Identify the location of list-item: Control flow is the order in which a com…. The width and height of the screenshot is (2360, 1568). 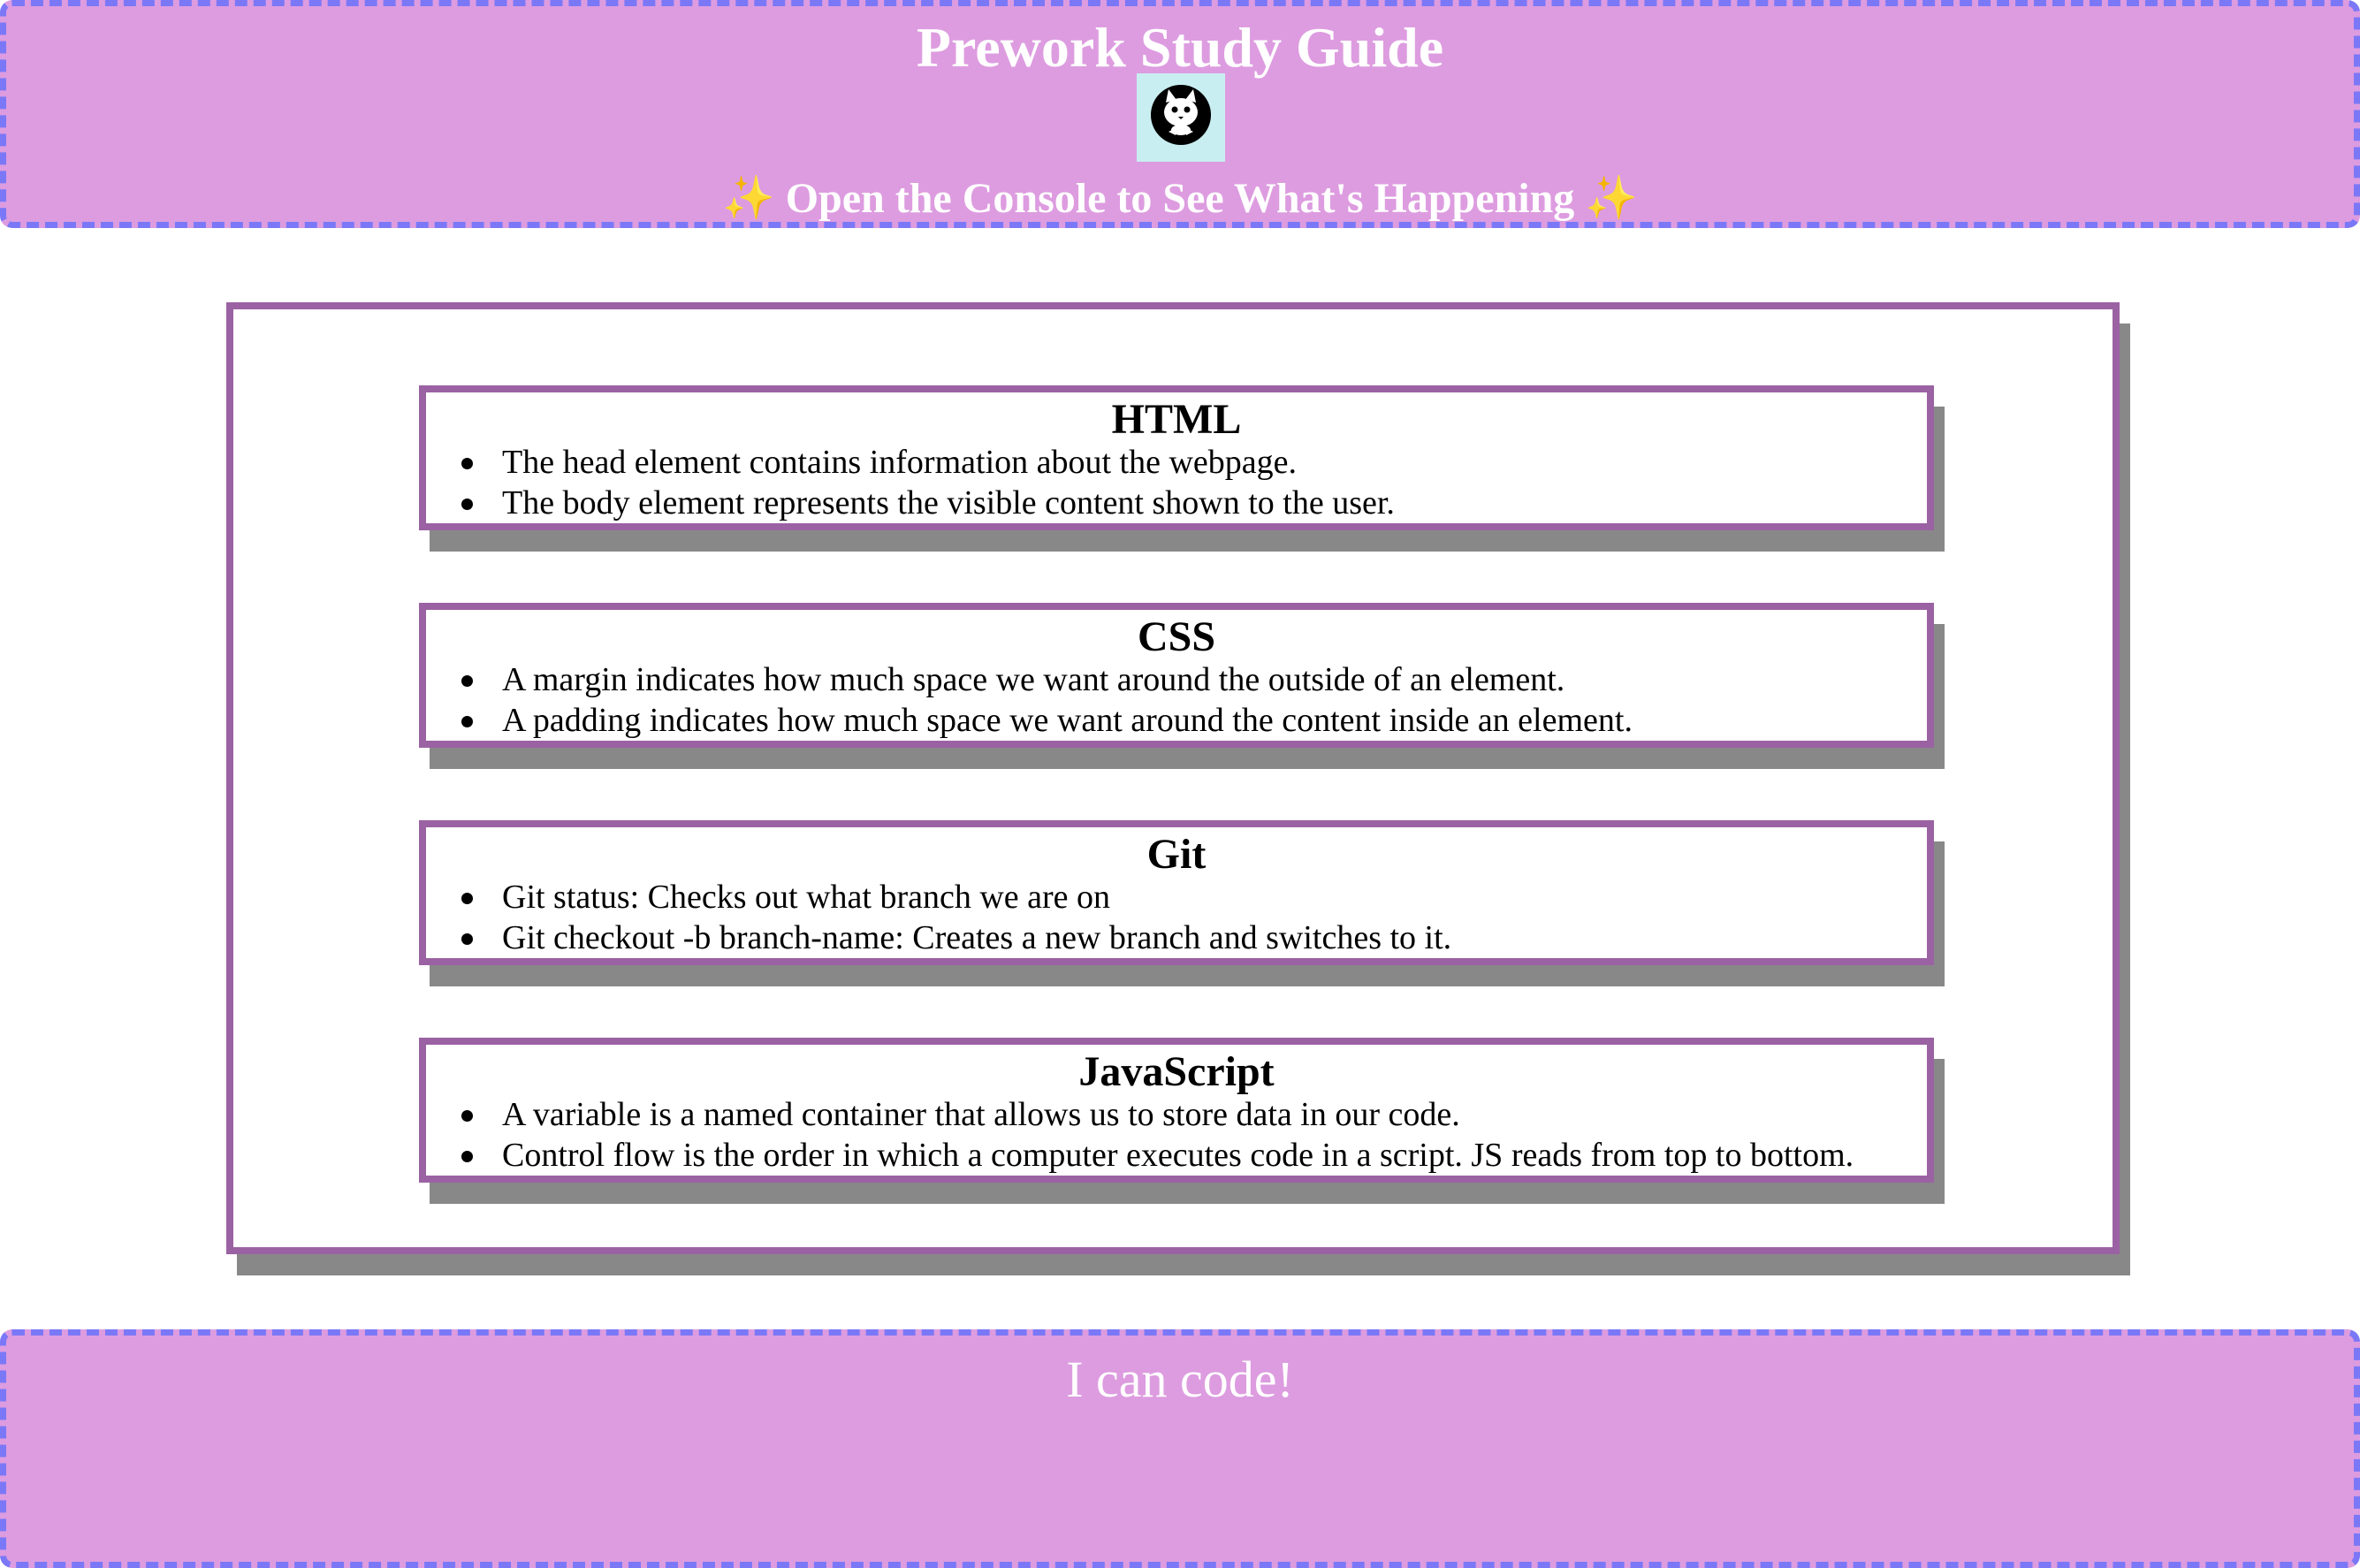
(1194, 1155).